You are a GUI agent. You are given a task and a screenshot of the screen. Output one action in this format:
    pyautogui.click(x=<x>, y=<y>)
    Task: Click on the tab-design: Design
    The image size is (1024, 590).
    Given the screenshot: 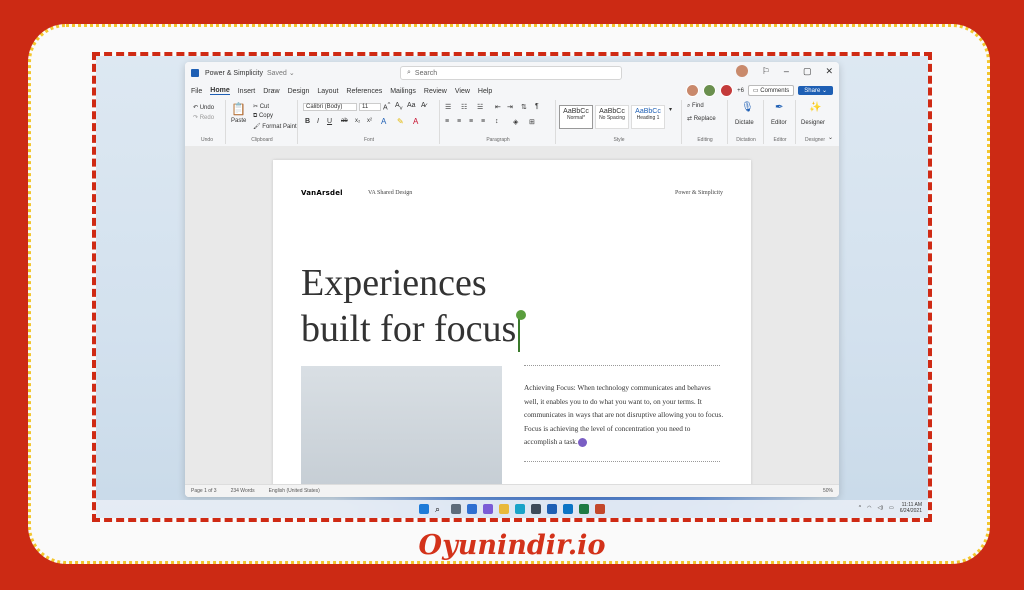 What is the action you would take?
    pyautogui.click(x=299, y=91)
    